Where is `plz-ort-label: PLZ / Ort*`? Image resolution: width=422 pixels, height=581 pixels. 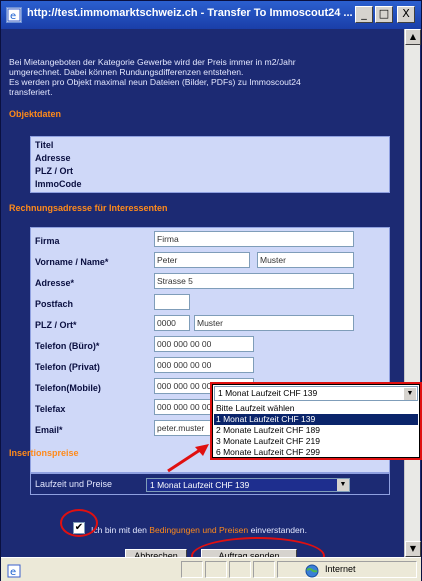 plz-ort-label: PLZ / Ort* is located at coordinates (56, 325).